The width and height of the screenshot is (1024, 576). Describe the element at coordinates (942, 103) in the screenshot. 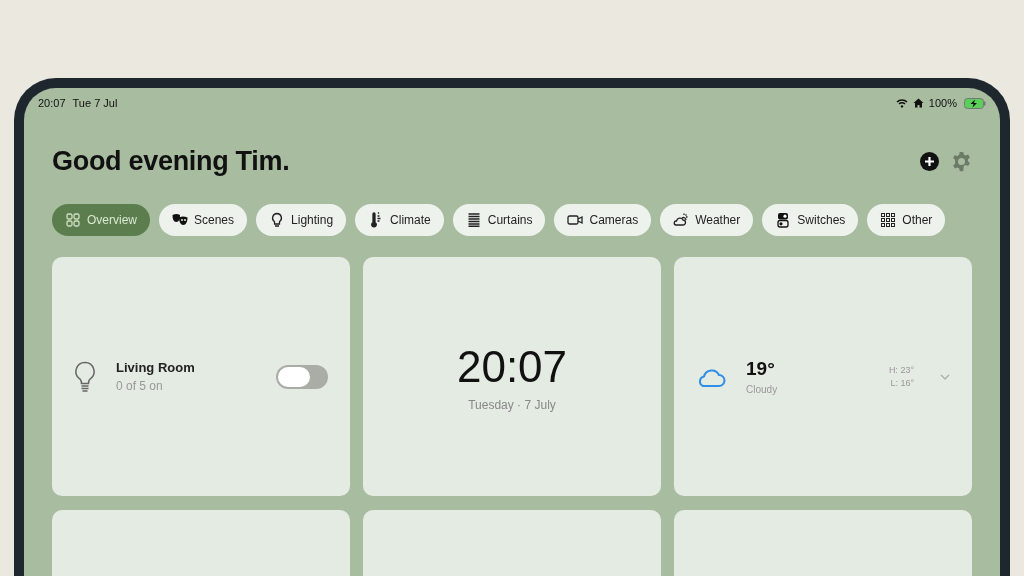

I see `battery-percent: 100%` at that location.